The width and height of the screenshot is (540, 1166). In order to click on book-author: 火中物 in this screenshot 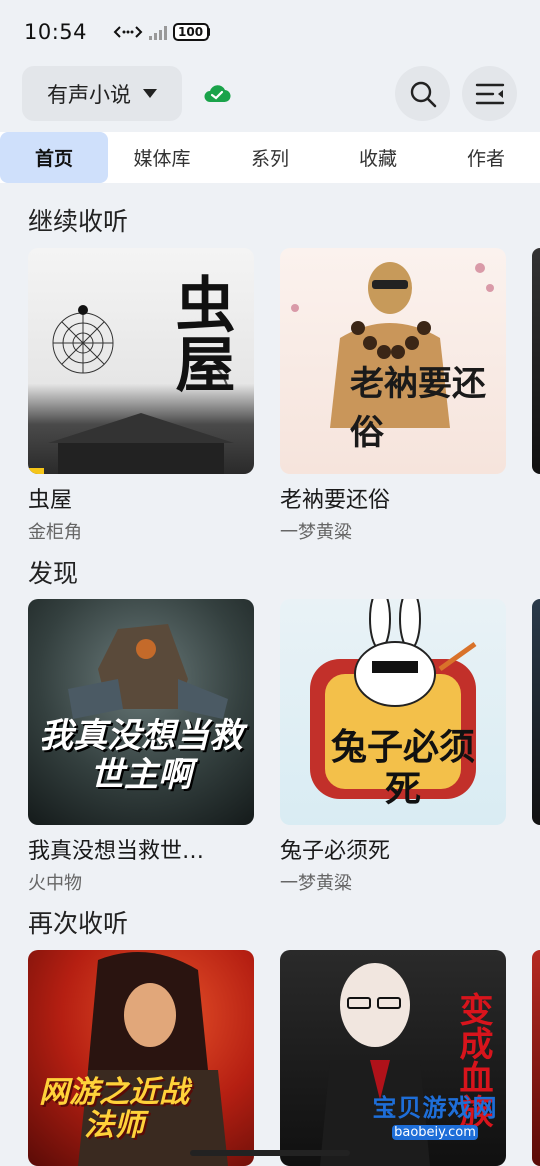, I will do `click(55, 883)`.